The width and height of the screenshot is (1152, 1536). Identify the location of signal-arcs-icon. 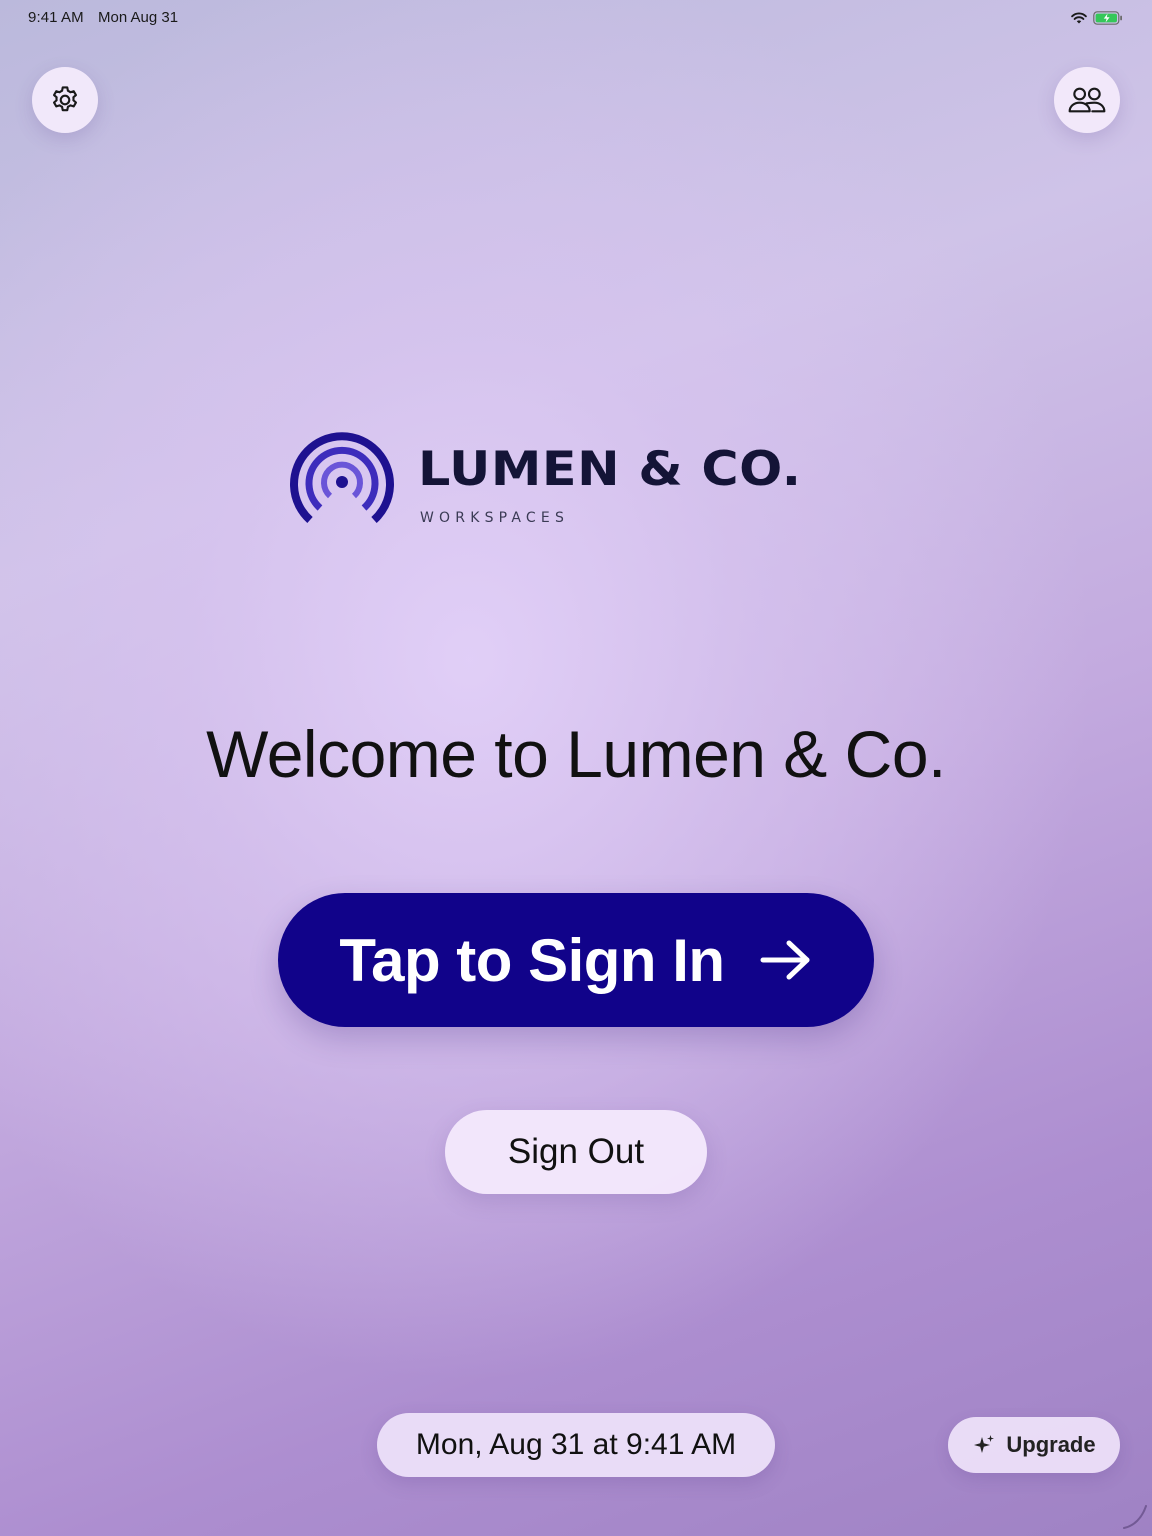
(342, 477).